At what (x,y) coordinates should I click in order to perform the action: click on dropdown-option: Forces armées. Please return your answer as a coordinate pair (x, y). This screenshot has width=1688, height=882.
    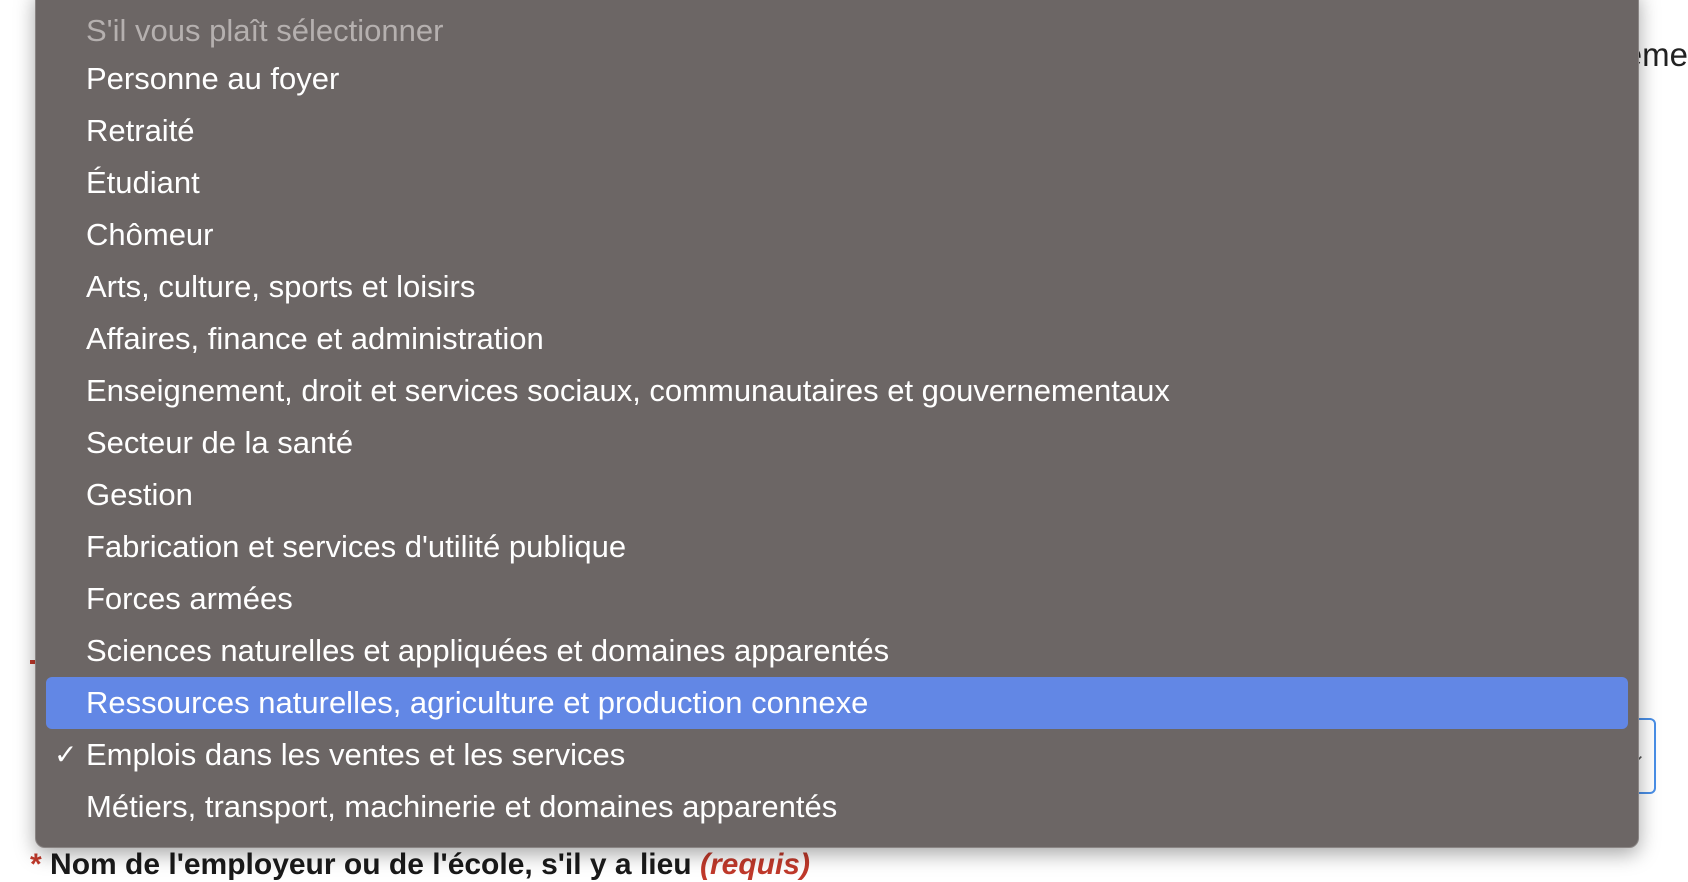
    Looking at the image, I should click on (837, 599).